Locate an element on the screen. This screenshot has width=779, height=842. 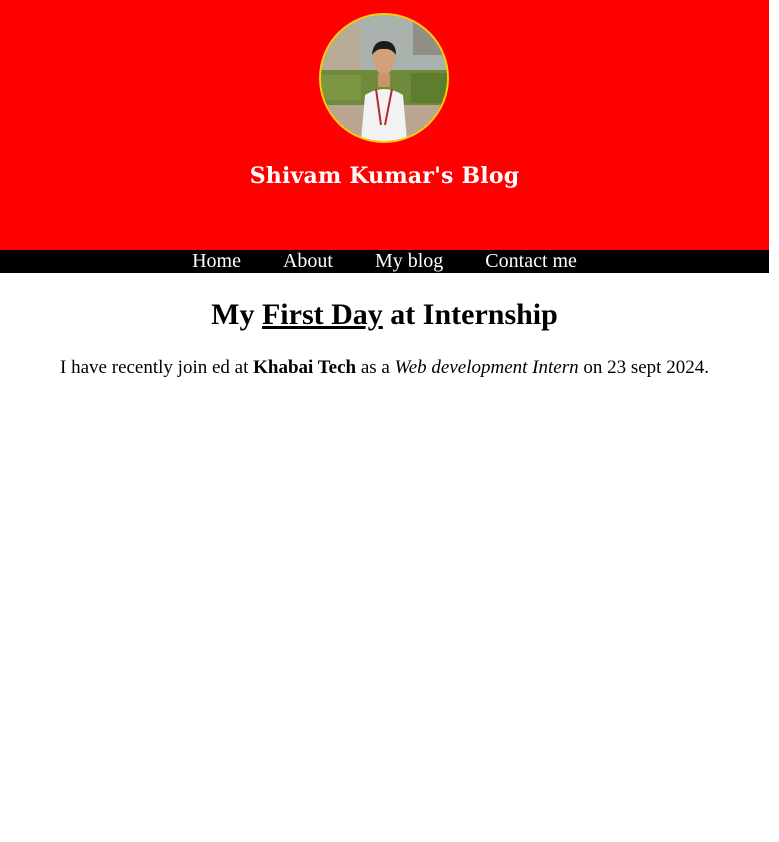
role-title: Web development Intern is located at coordinates (486, 367).